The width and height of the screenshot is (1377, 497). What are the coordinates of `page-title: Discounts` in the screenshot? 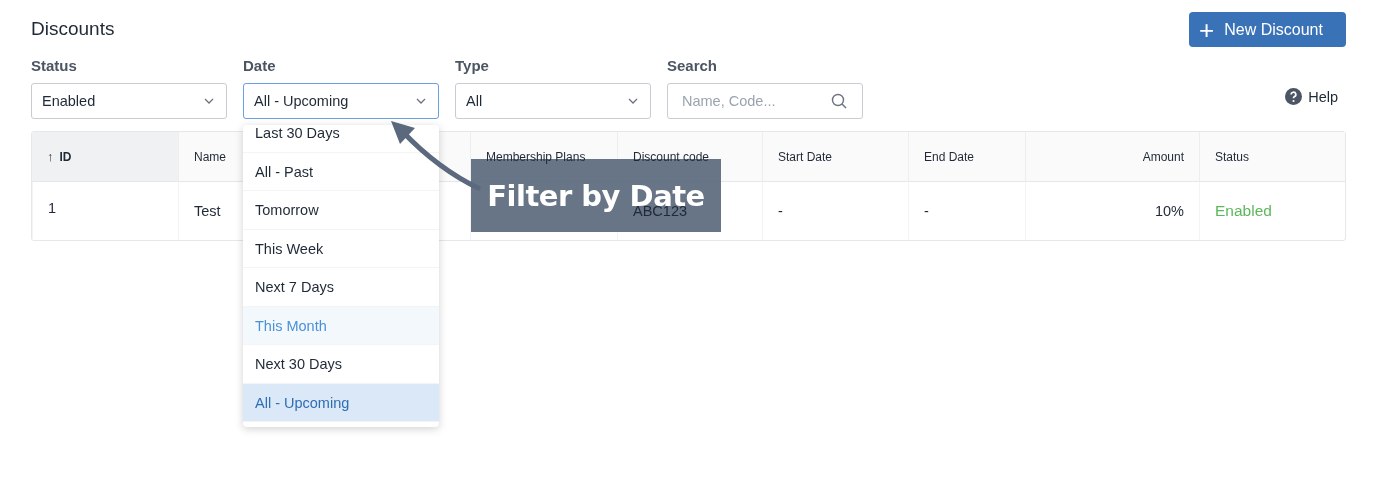 It's located at (73, 29).